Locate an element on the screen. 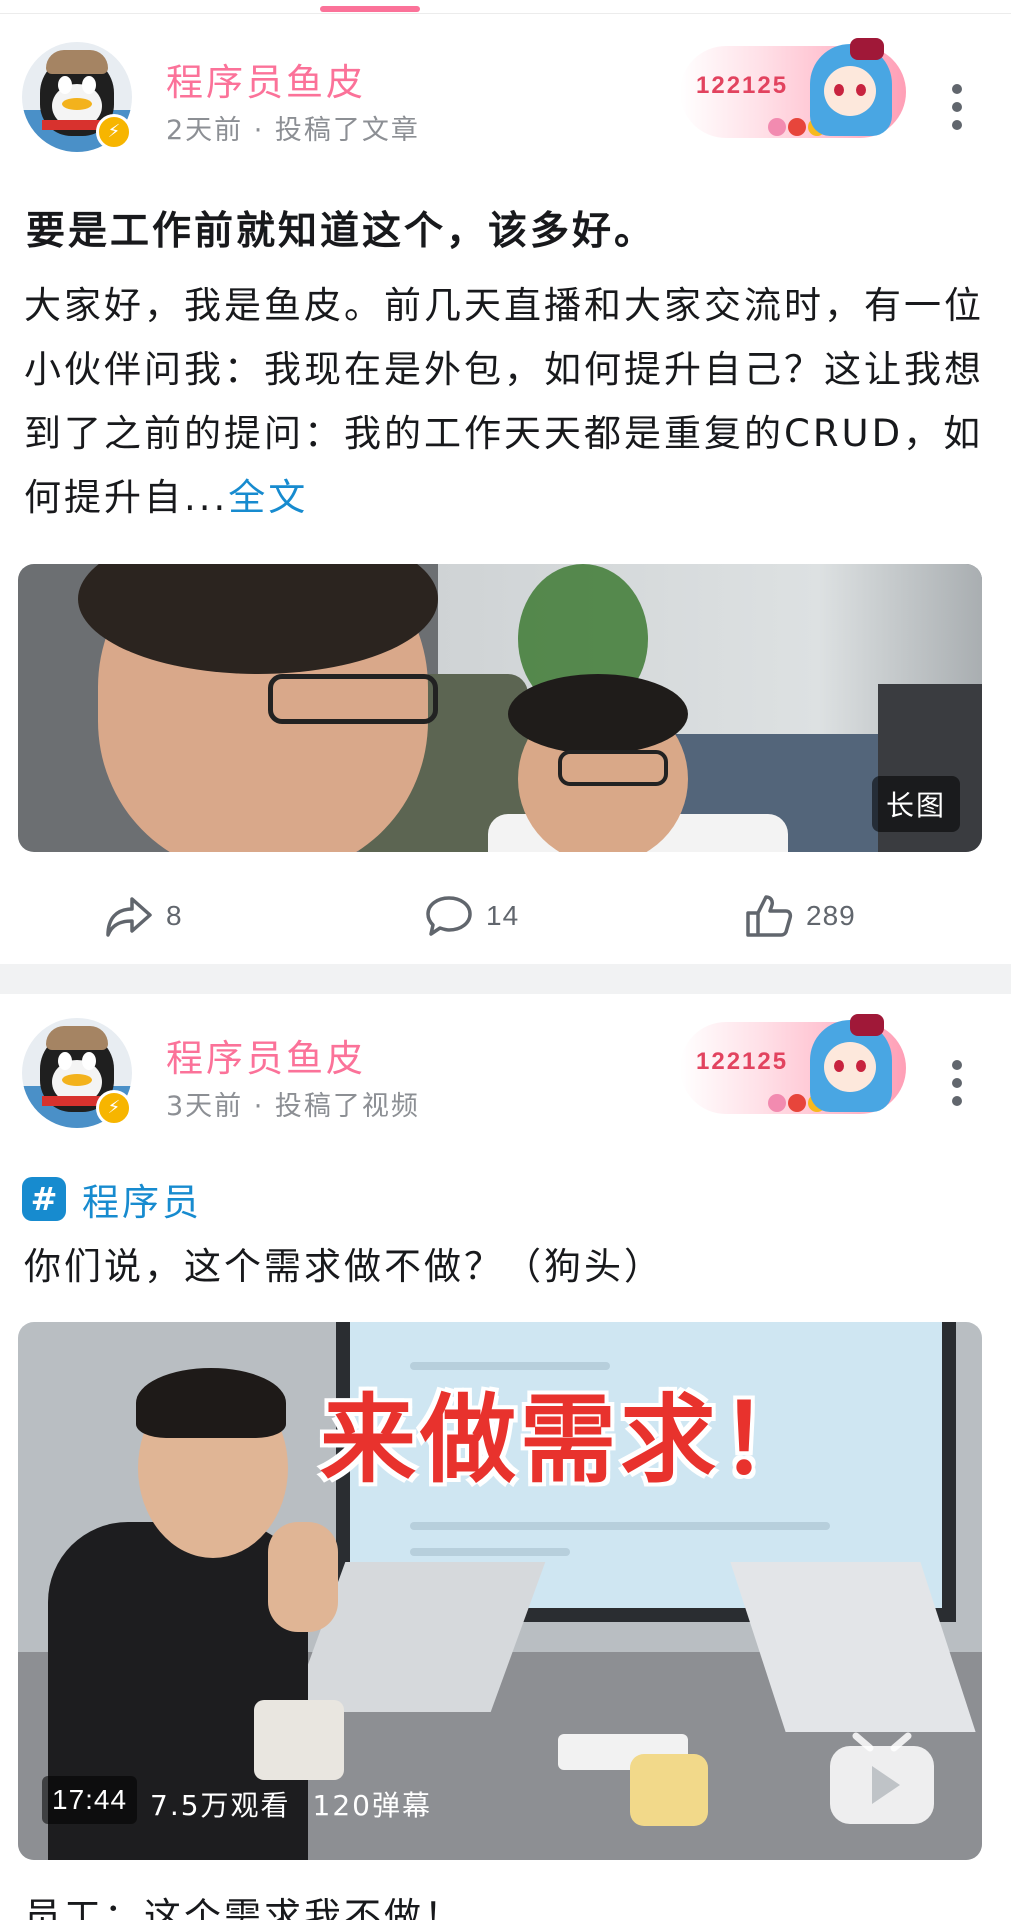 This screenshot has height=1920, width=1011. card-divider is located at coordinates (505, 979).